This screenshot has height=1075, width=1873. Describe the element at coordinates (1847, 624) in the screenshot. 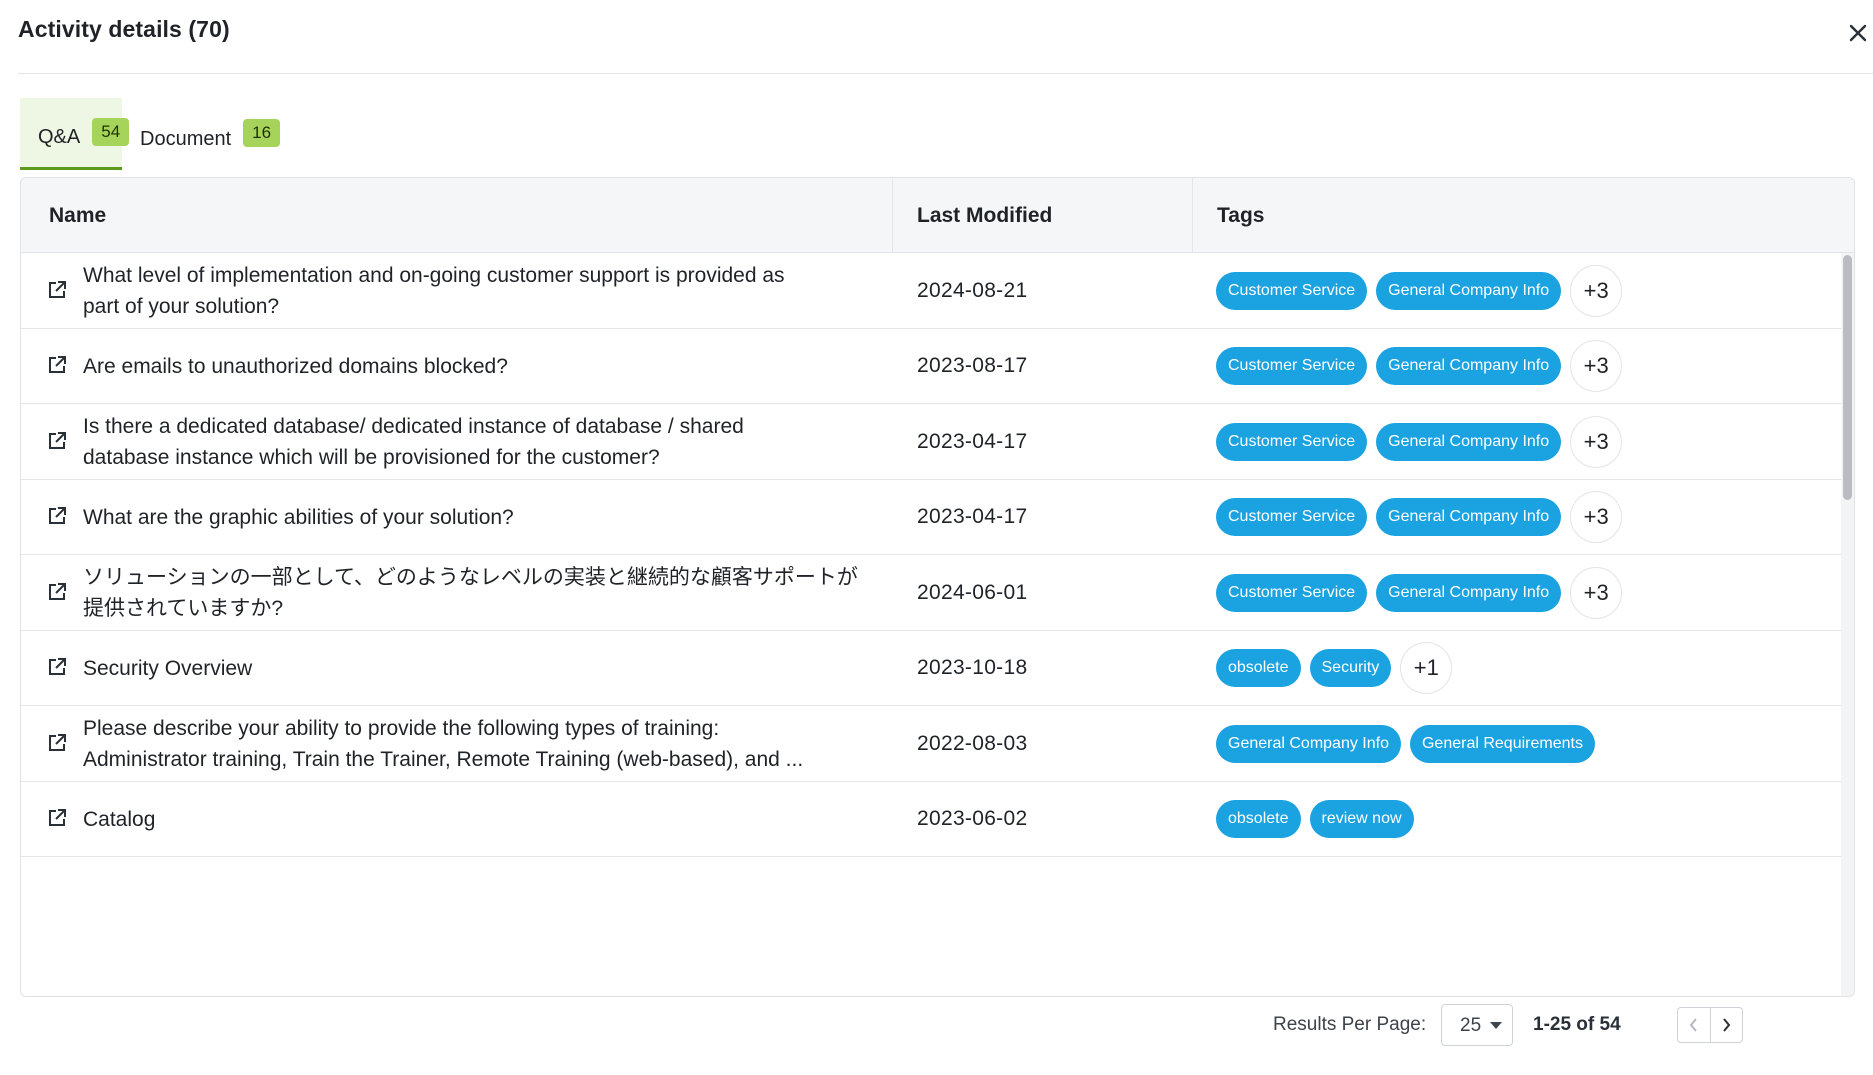

I see `table-scrollbar` at that location.